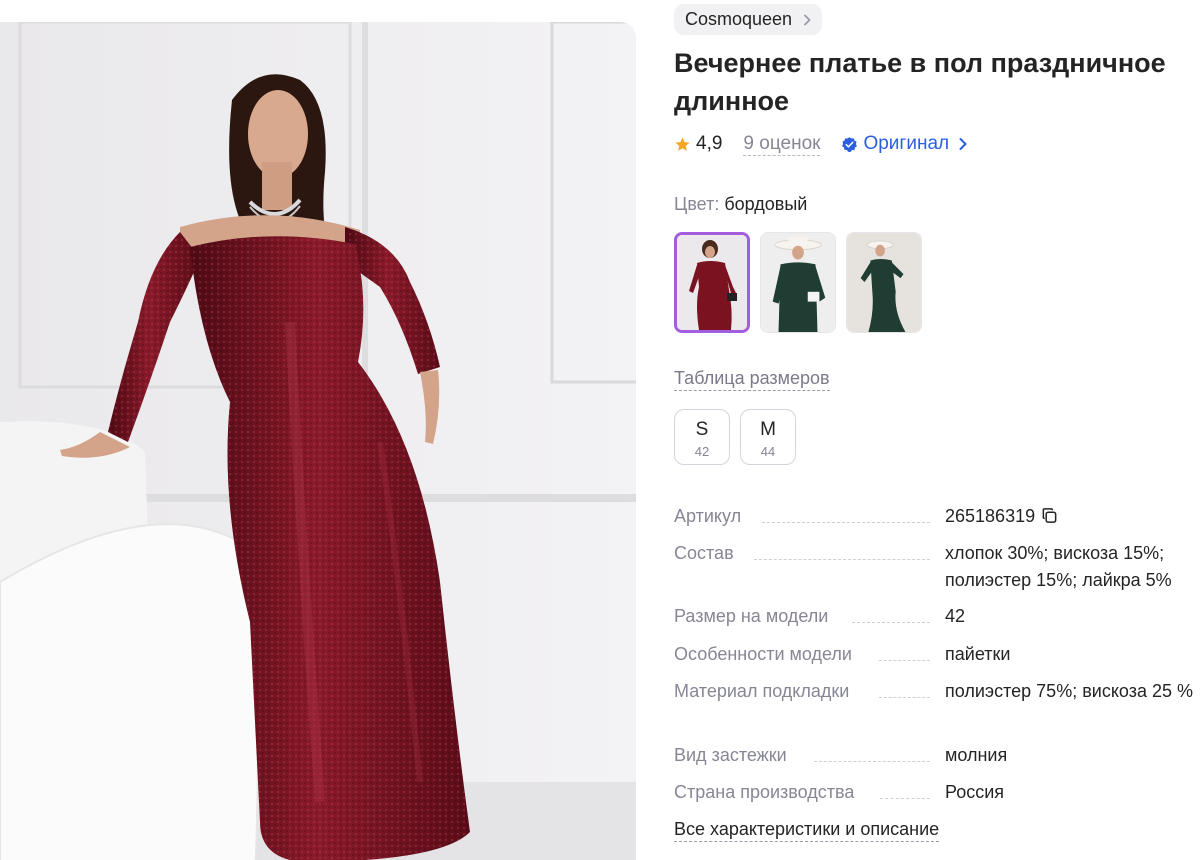  I want to click on size-option-m: M 44, so click(768, 437).